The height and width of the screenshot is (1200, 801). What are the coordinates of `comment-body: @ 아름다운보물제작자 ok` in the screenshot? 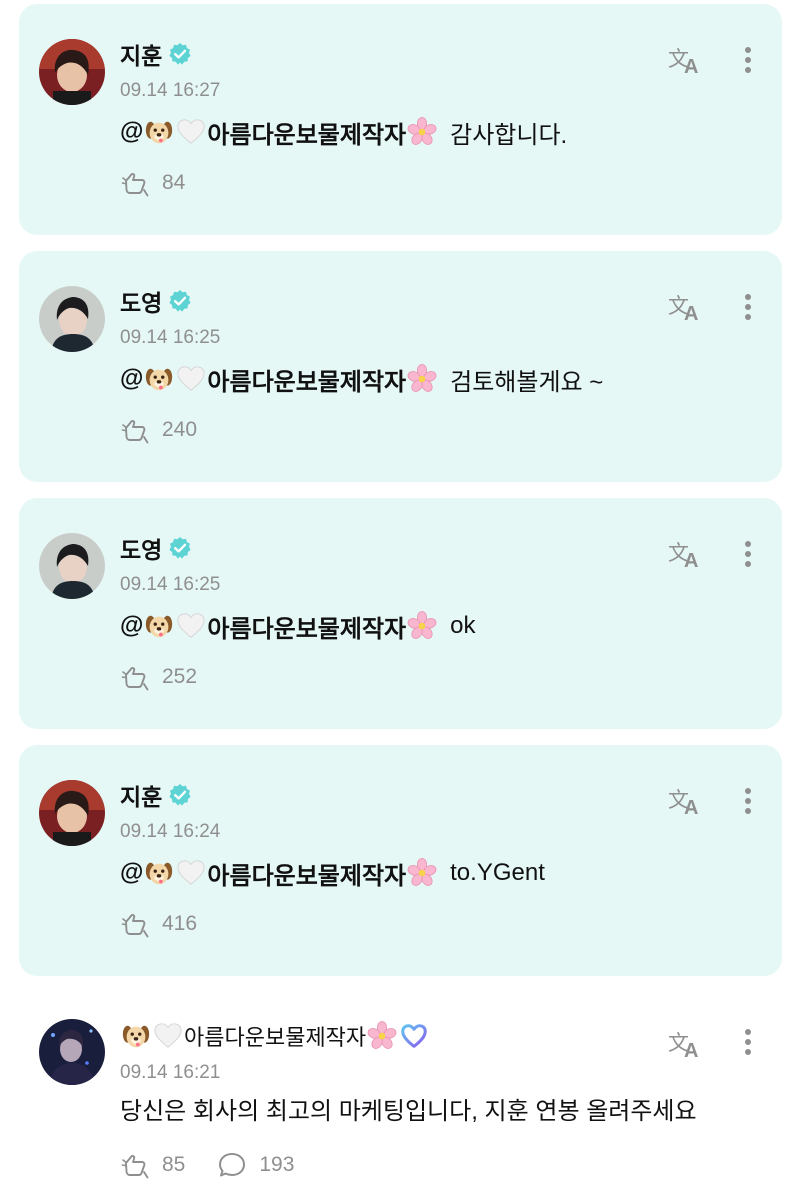 It's located at (298, 626).